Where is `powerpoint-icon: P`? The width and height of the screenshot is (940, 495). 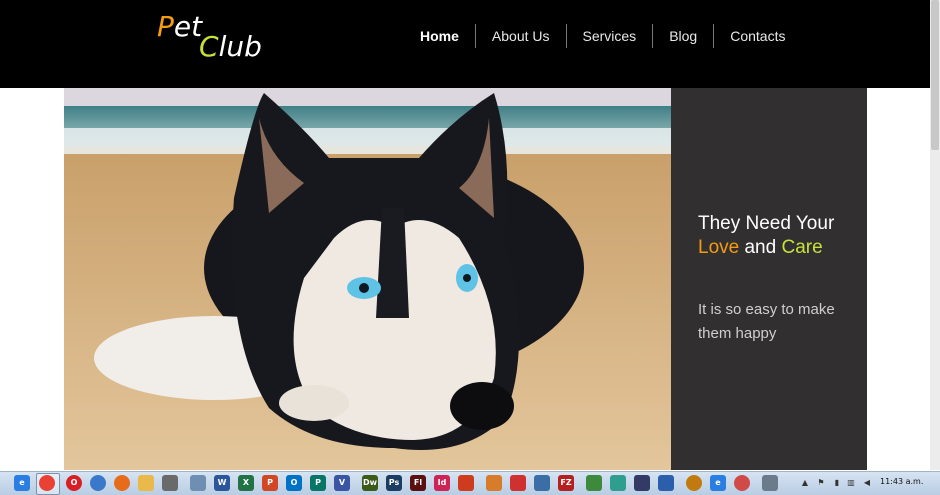
powerpoint-icon: P is located at coordinates (270, 483).